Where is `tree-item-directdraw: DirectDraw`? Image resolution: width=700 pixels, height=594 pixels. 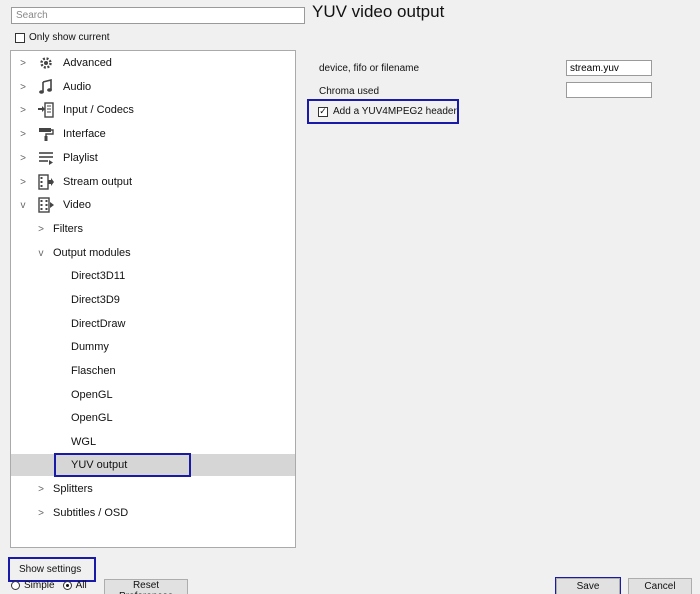
tree-item-directdraw: DirectDraw is located at coordinates (153, 324).